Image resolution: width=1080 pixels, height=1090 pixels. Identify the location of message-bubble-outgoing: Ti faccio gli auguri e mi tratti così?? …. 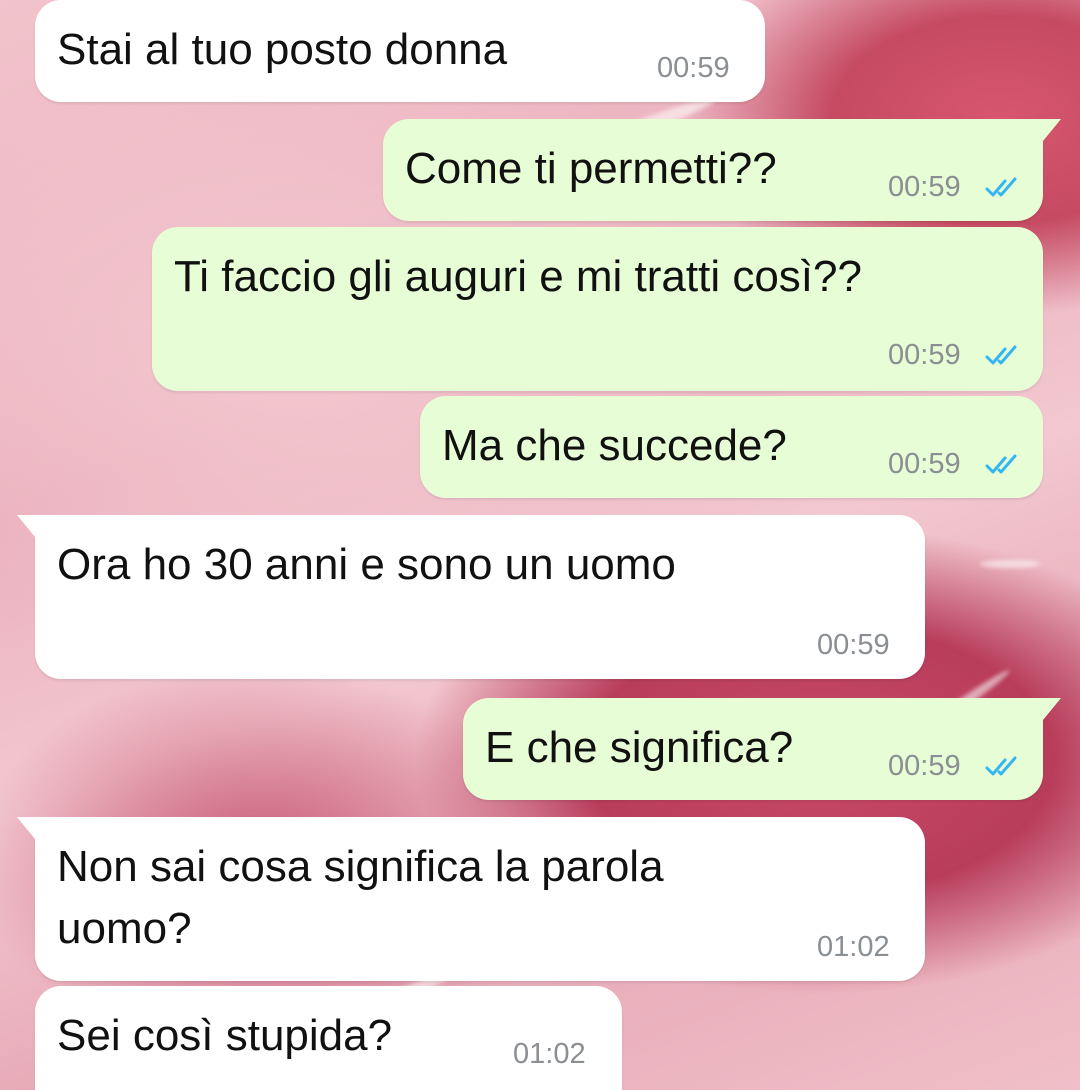
(597, 309).